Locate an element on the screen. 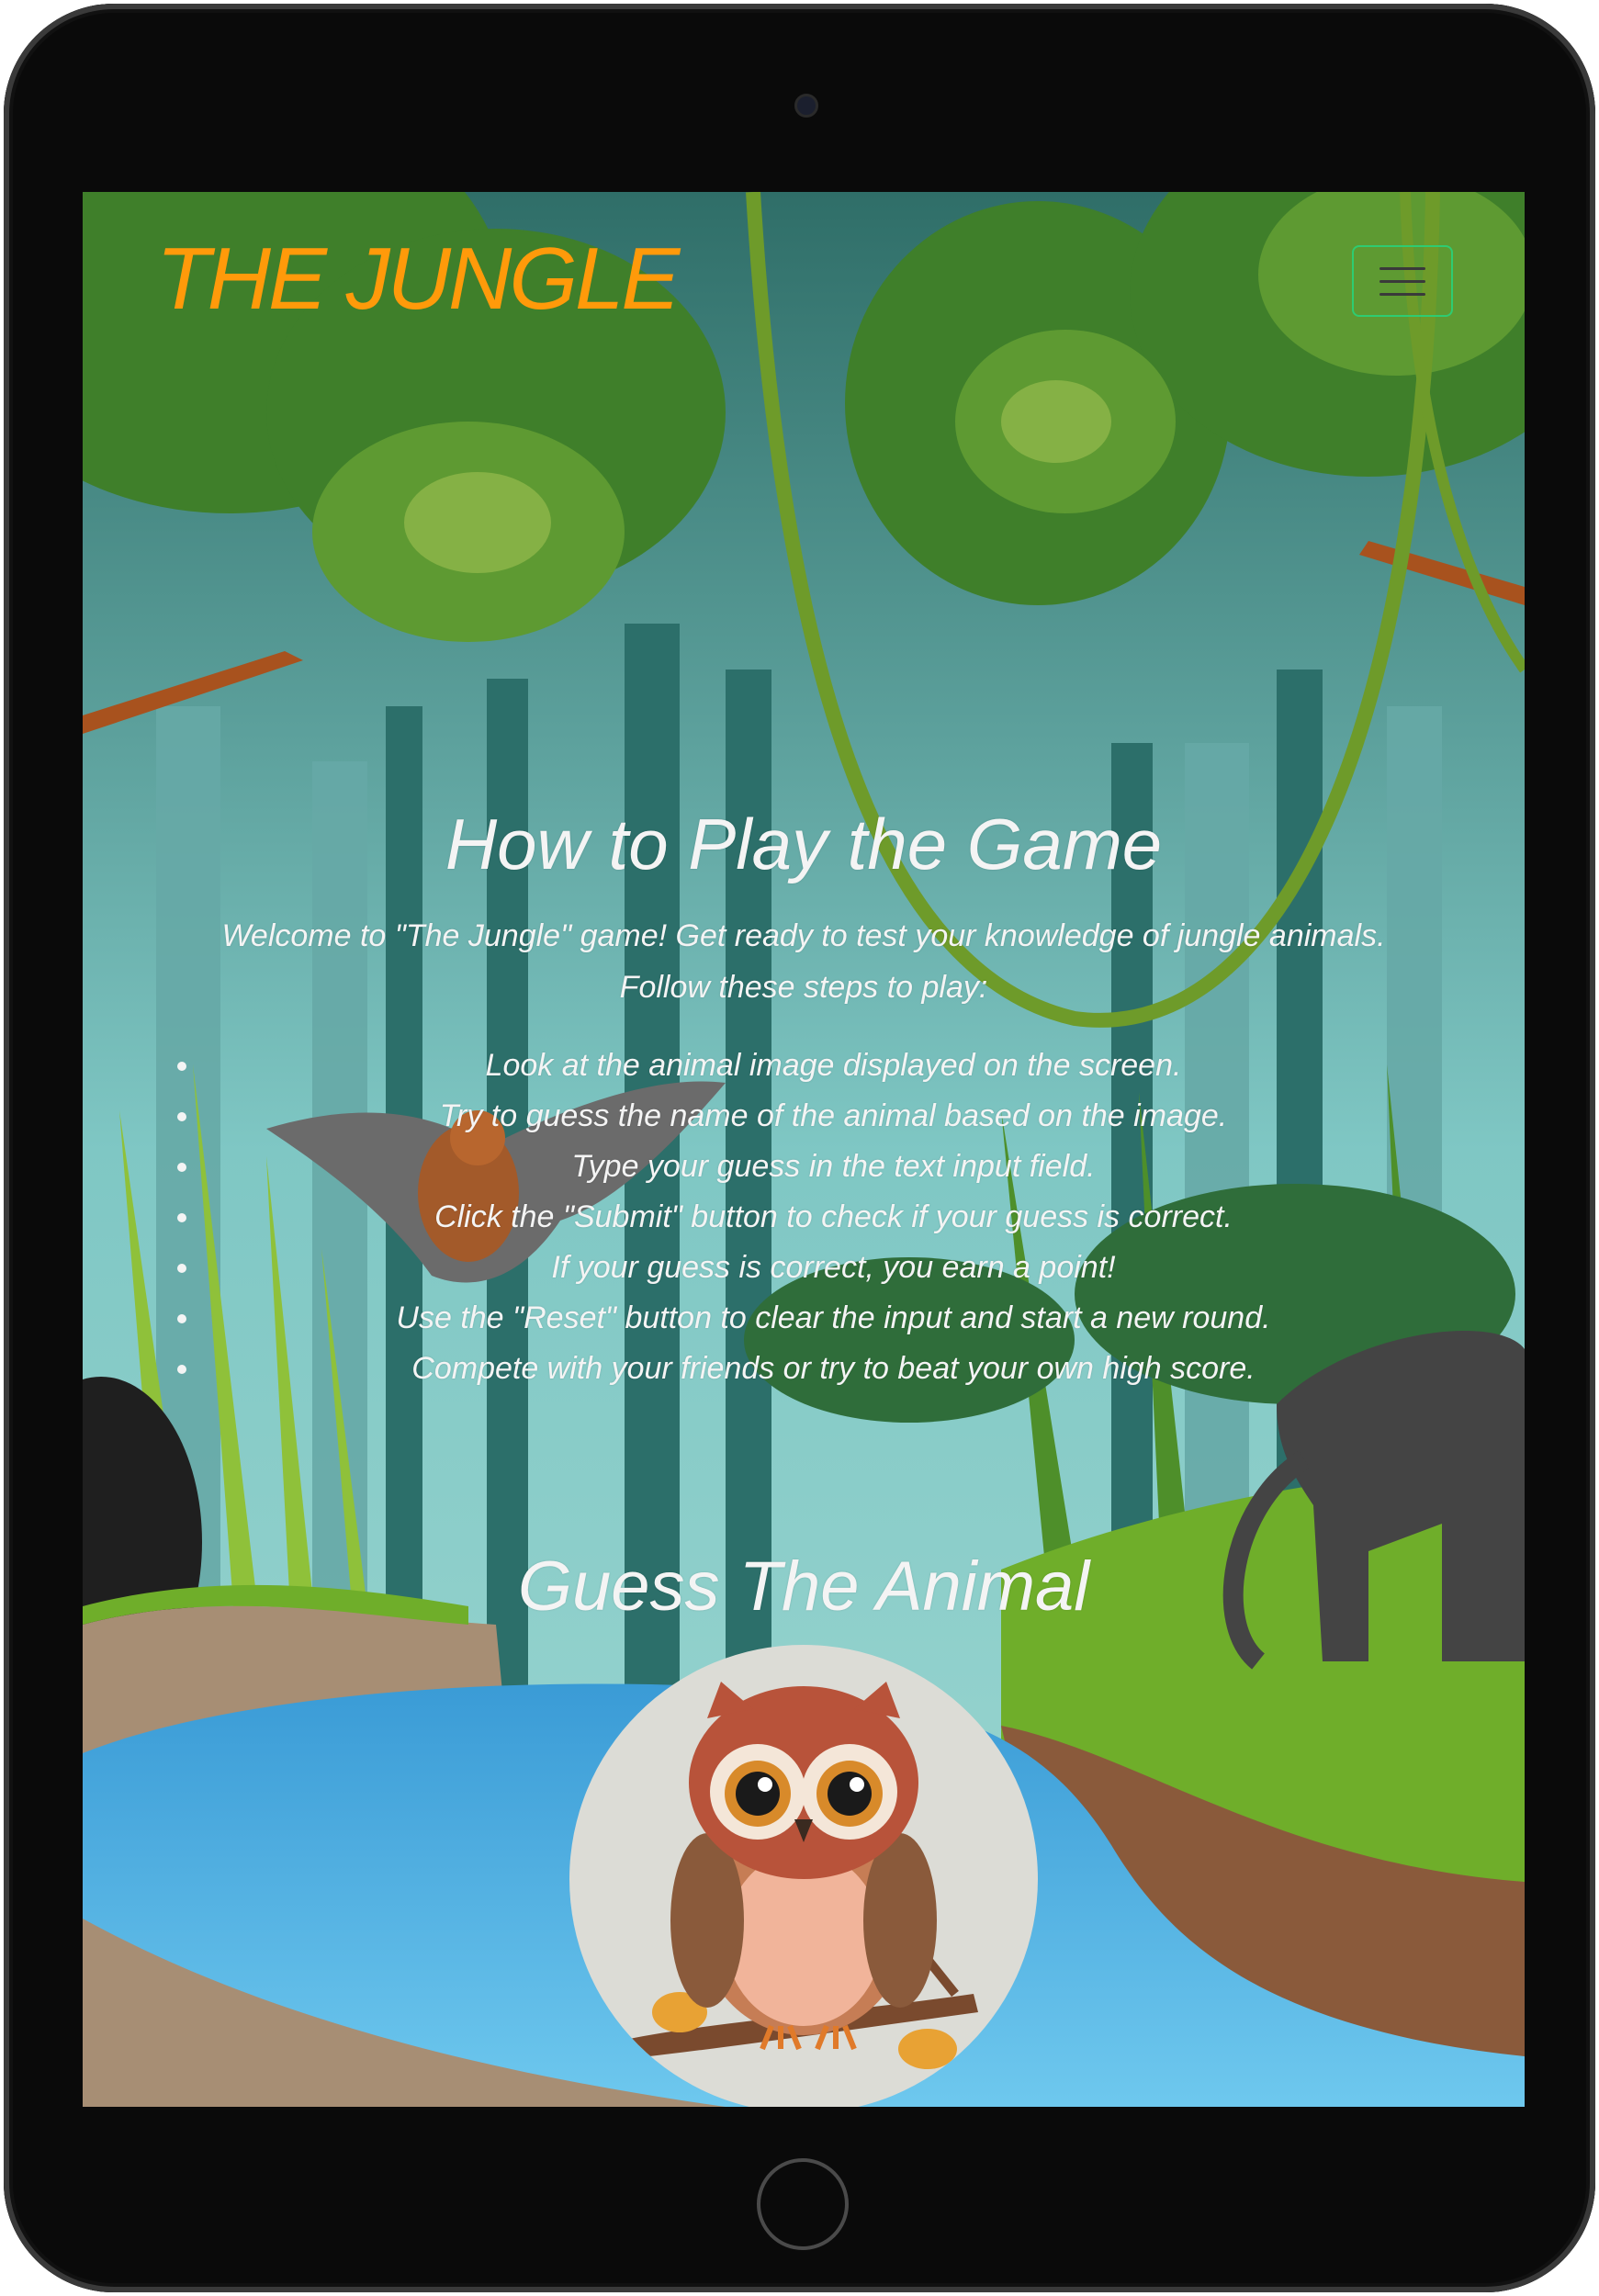 Image resolution: width=1599 pixels, height=2296 pixels. how-to-play-title: How to Play the Game is located at coordinates (804, 844).